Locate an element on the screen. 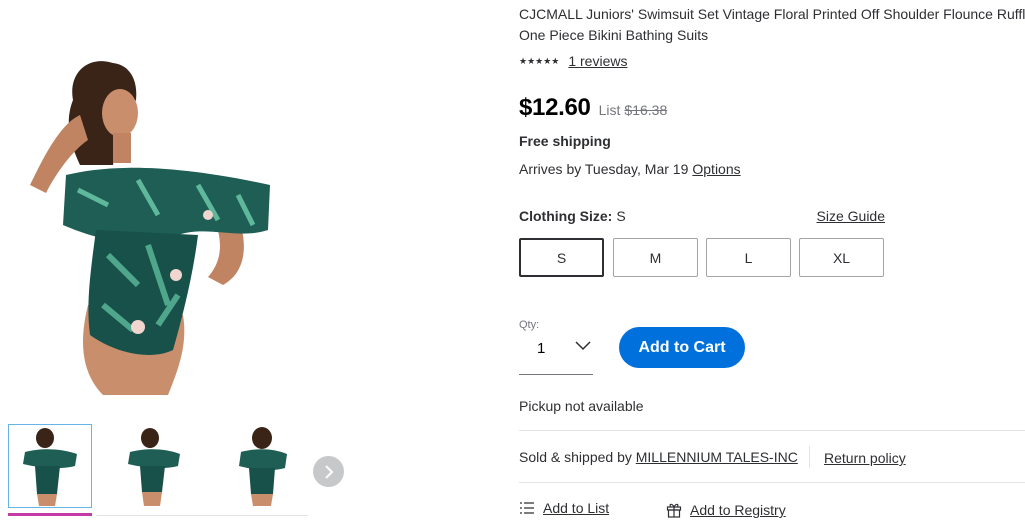 Image resolution: width=1025 pixels, height=531 pixels. free-shipping-text: Free shipping is located at coordinates (565, 141).